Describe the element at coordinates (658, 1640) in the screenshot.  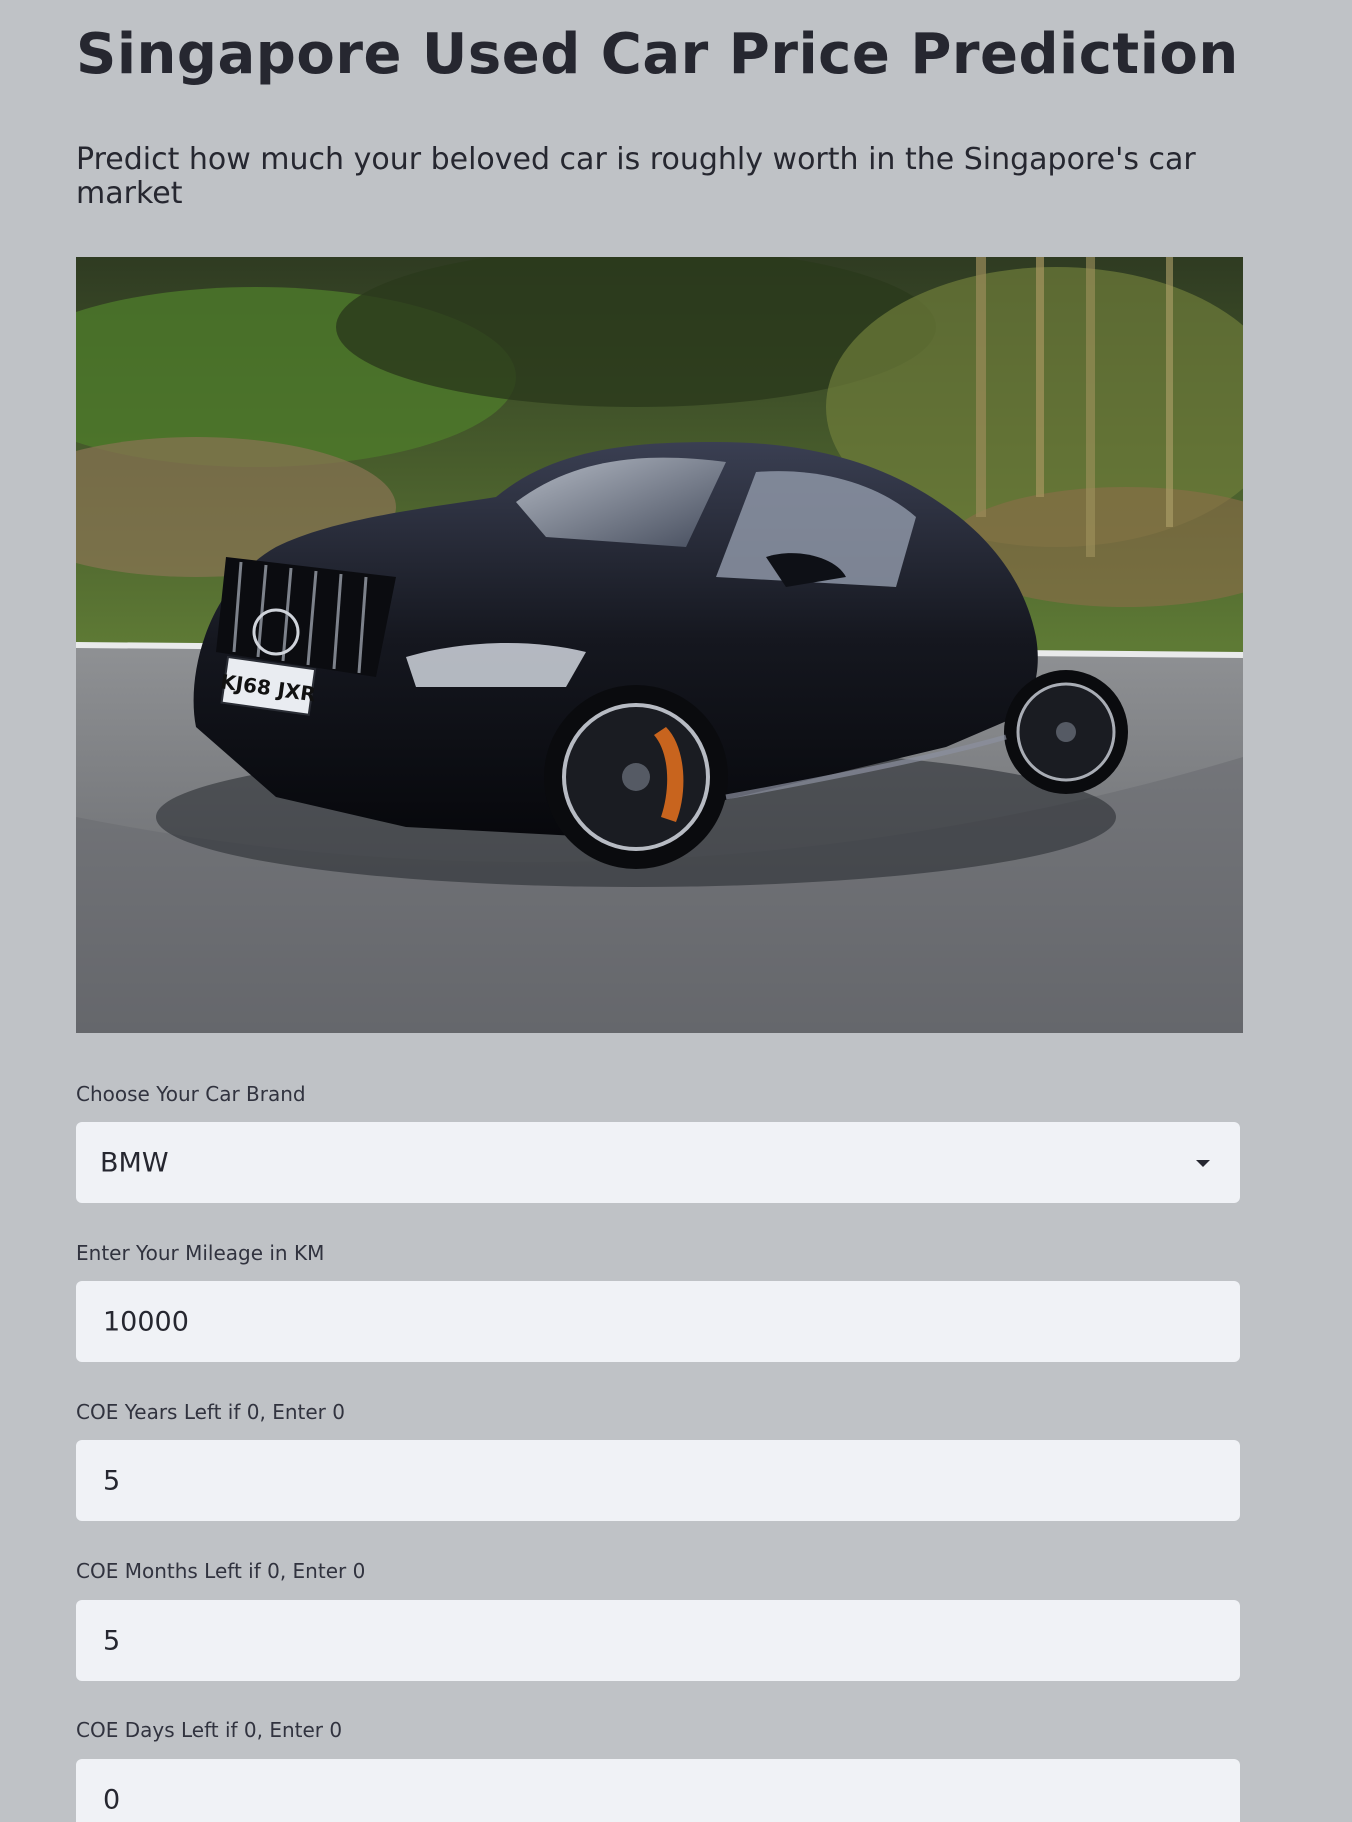
I see `coe-months-input: 5` at that location.